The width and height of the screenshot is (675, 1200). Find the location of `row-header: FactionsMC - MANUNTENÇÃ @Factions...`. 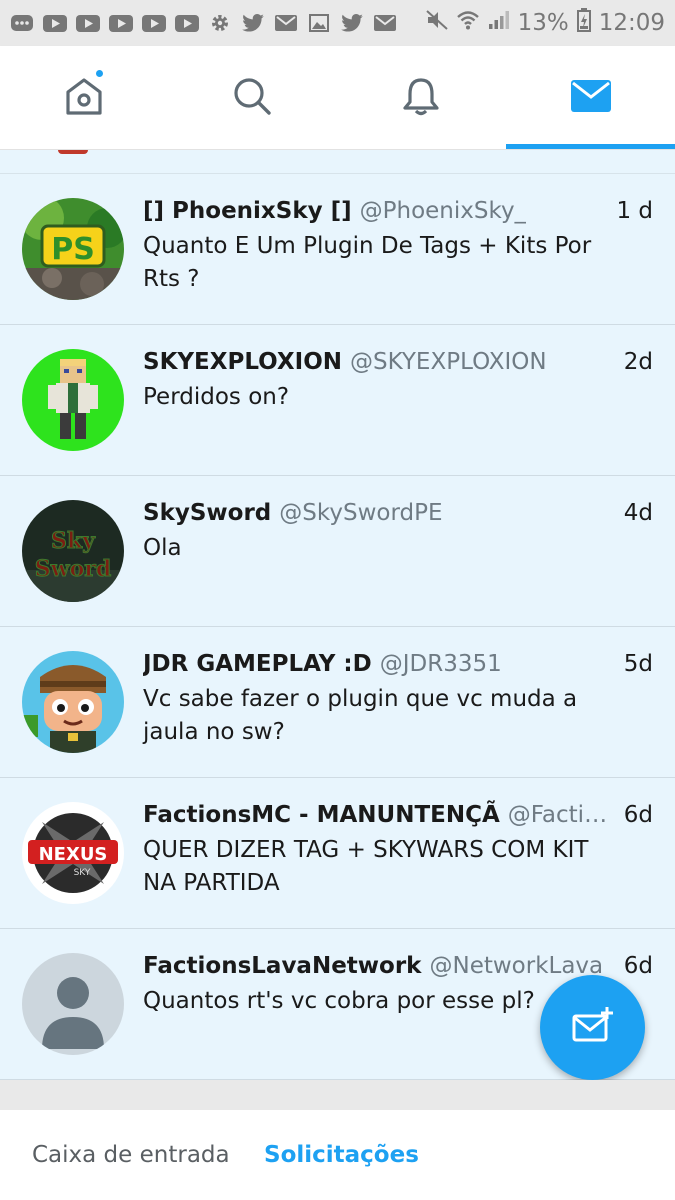

row-header: FactionsMC - MANUNTENÇÃ @Factions... is located at coordinates (378, 815).